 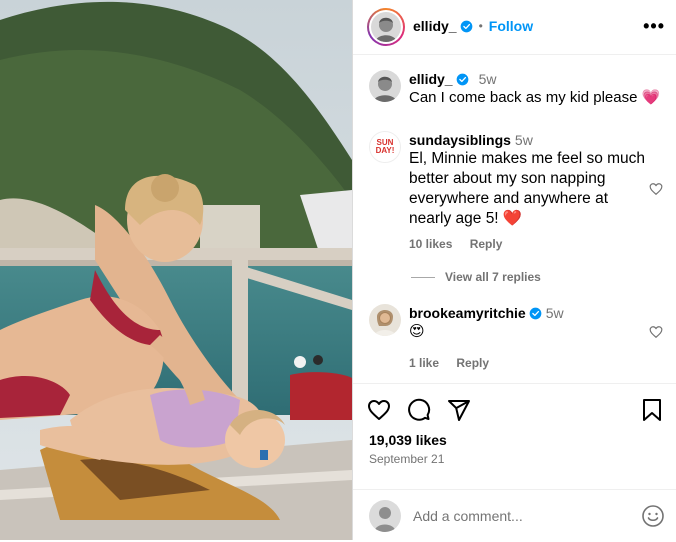 I want to click on avatar, so click(x=386, y=27).